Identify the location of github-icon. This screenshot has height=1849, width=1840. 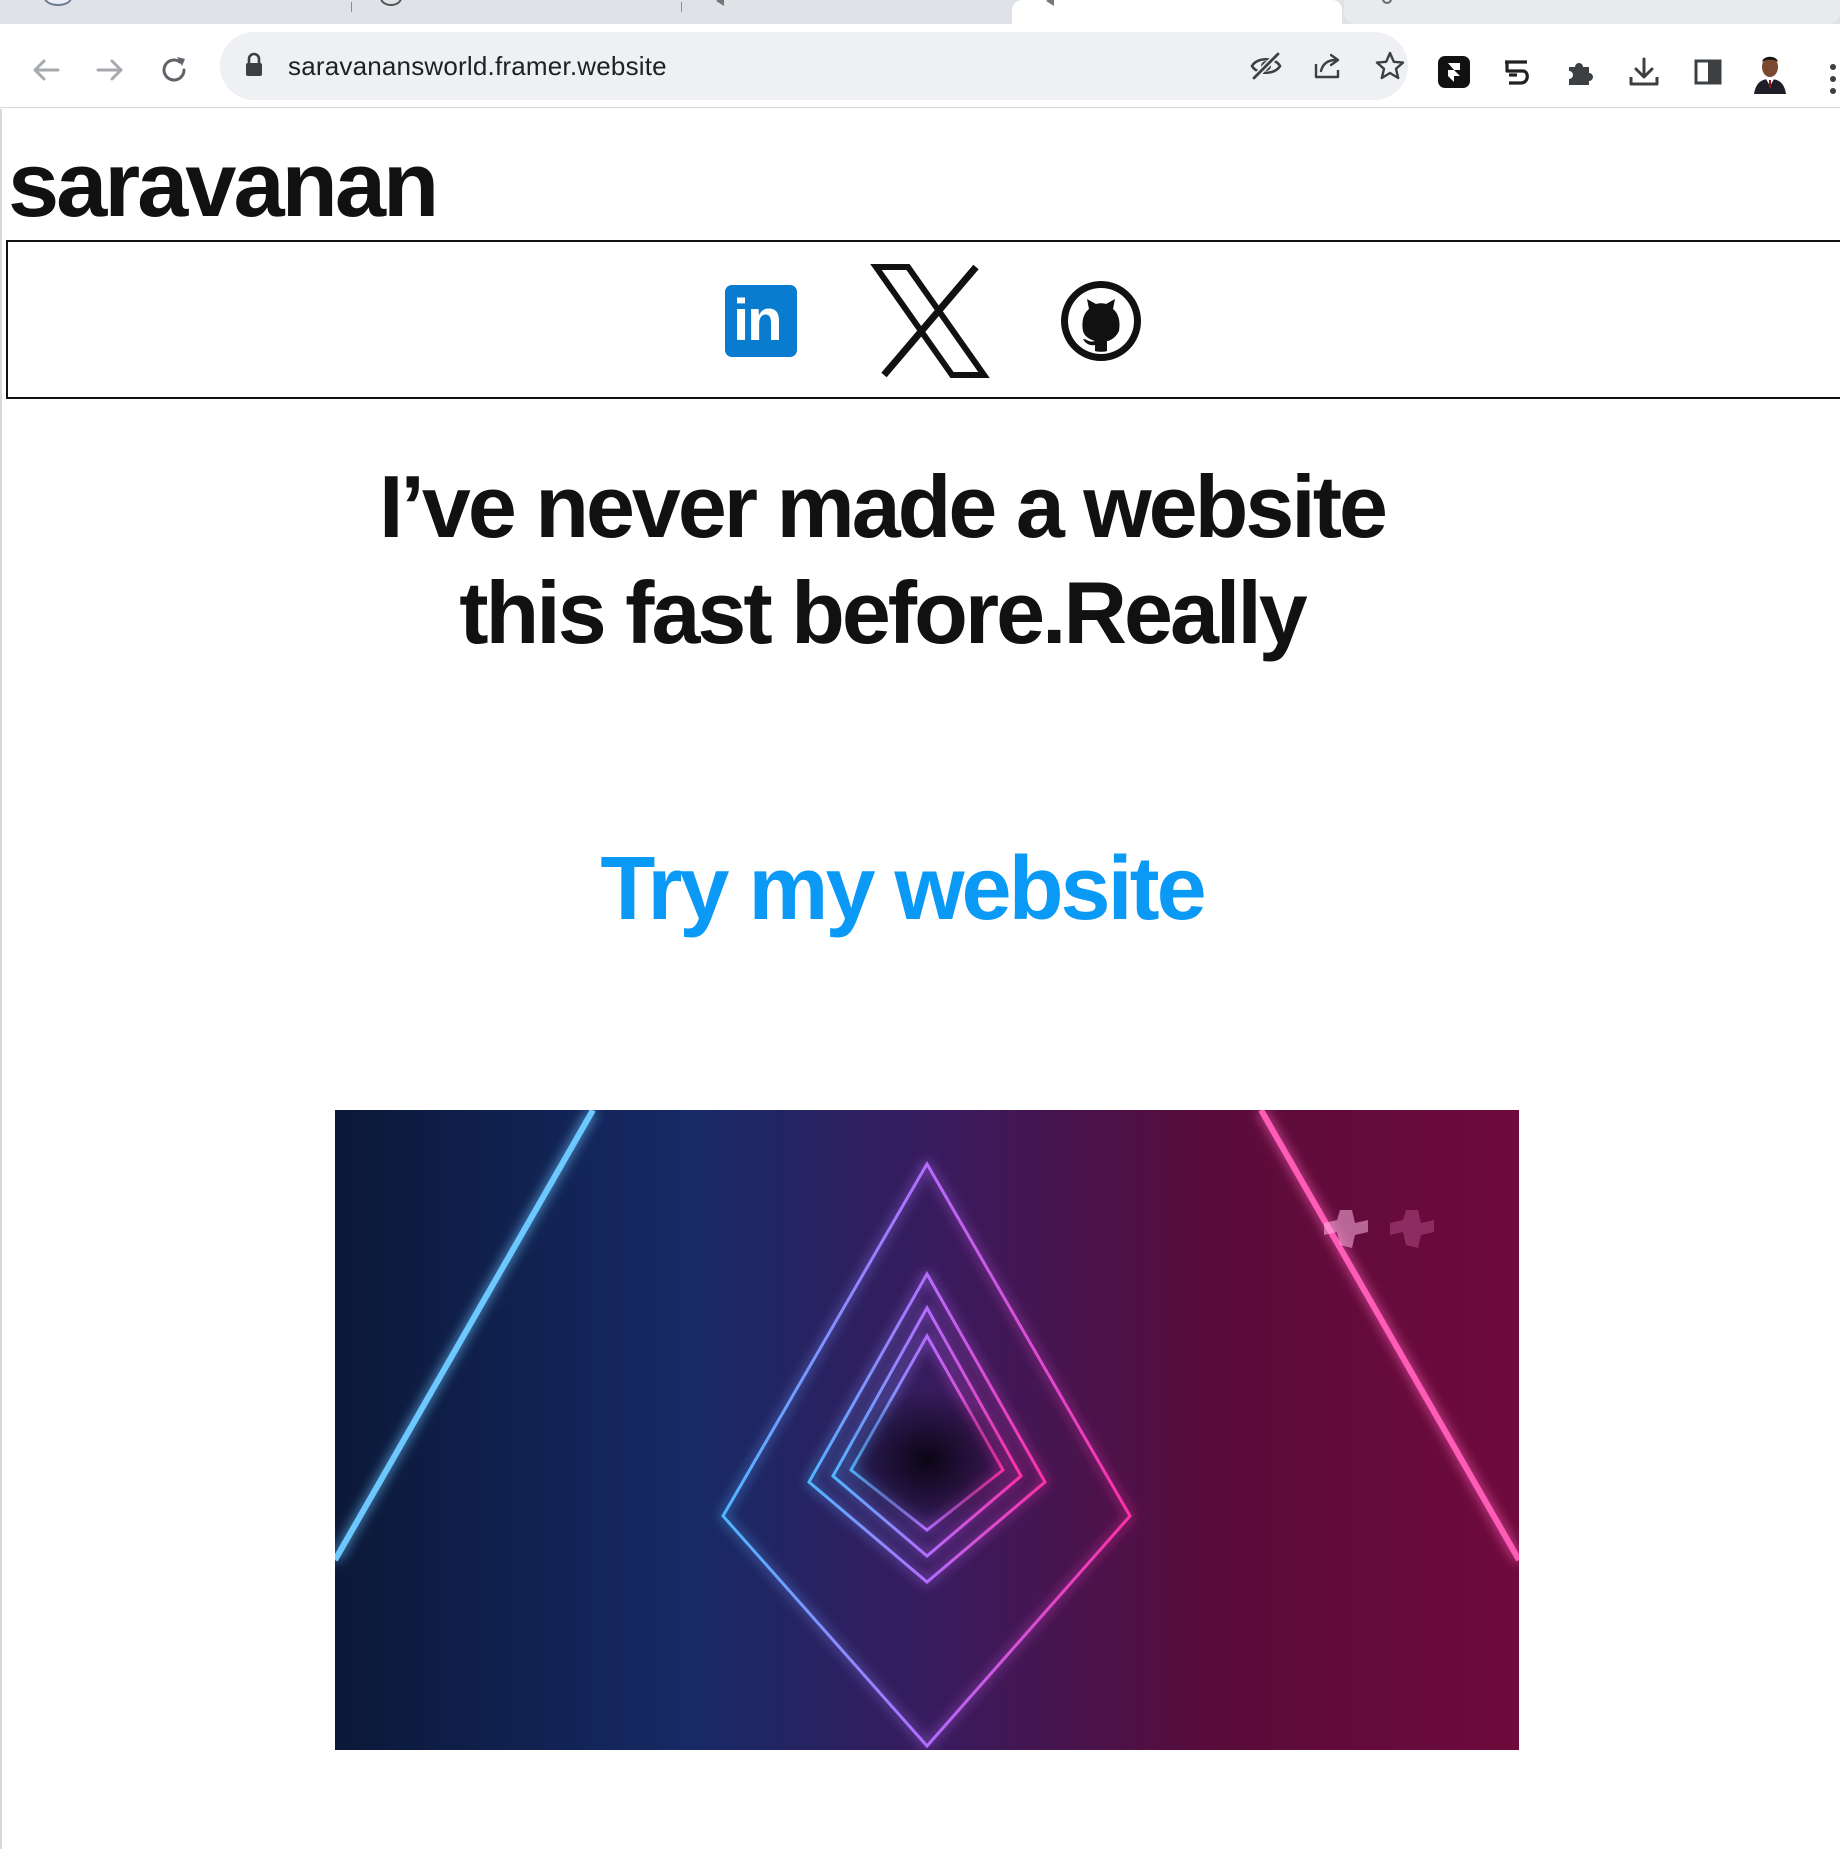
(1101, 321).